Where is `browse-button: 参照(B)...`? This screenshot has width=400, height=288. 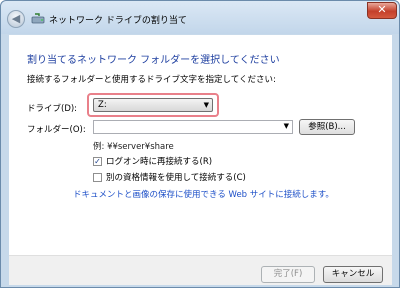
browse-button: 参照(B)... is located at coordinates (327, 127).